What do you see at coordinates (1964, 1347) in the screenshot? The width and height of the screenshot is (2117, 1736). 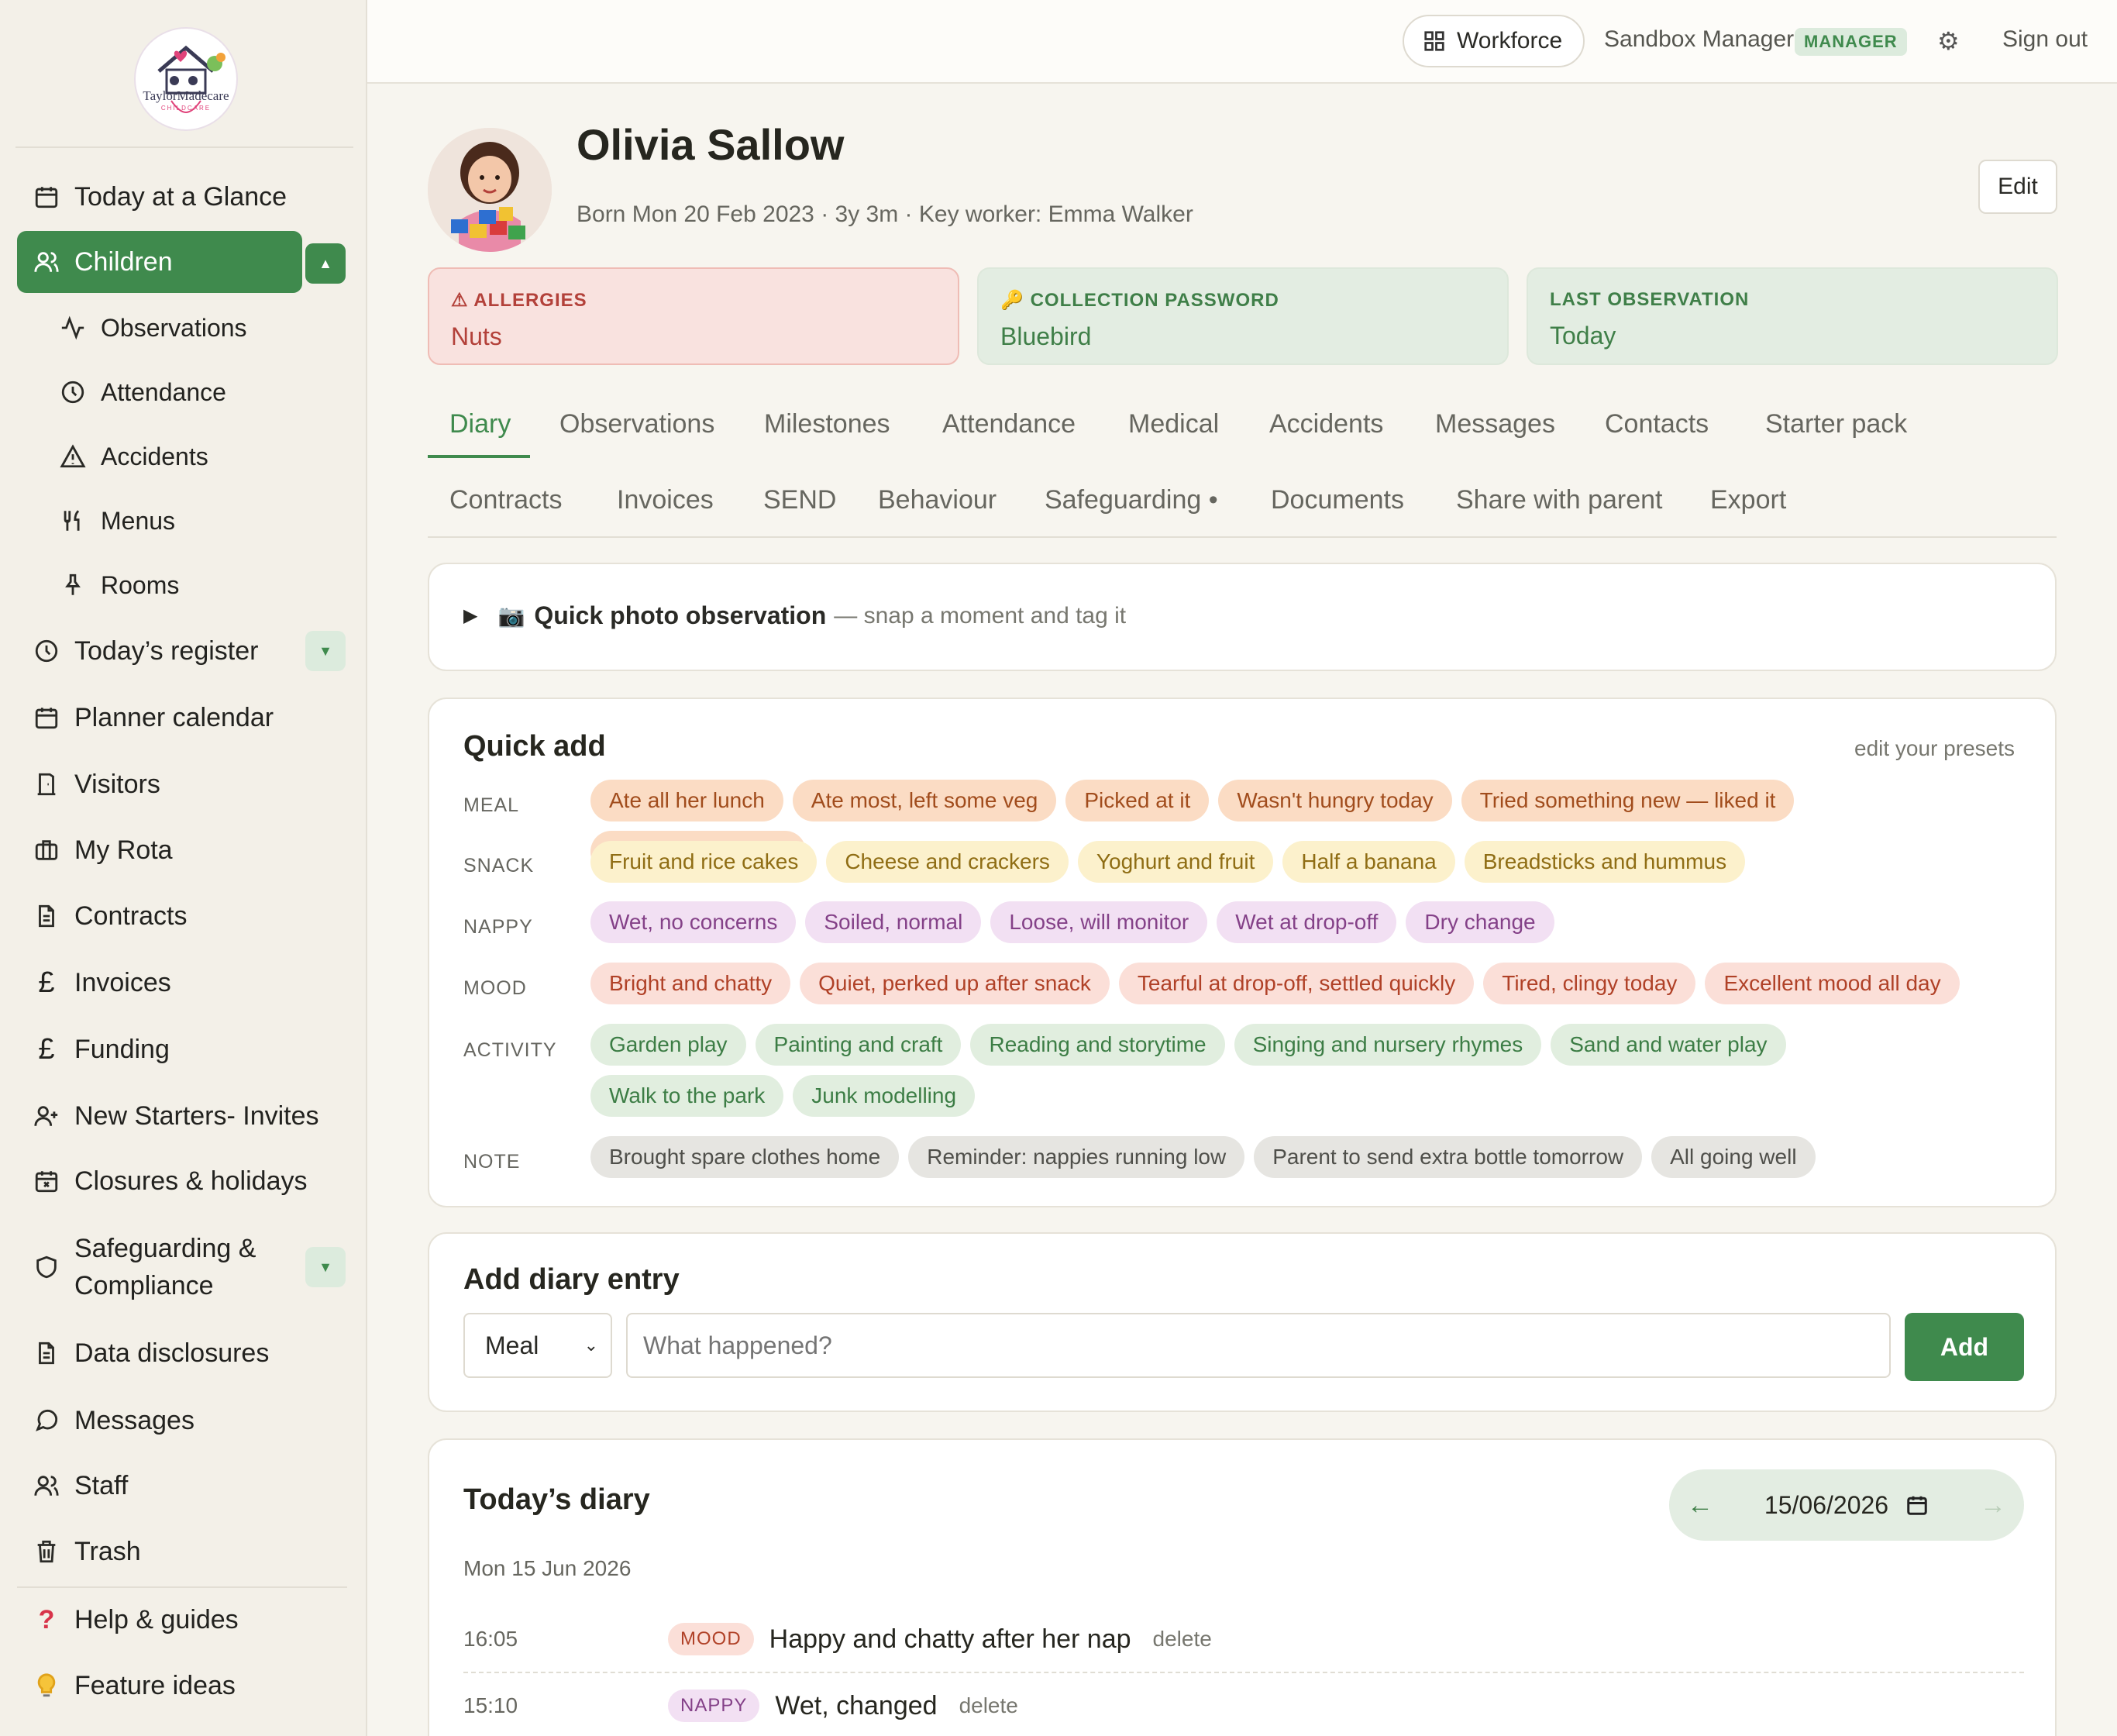 I see `add-entry-button: Add` at bounding box center [1964, 1347].